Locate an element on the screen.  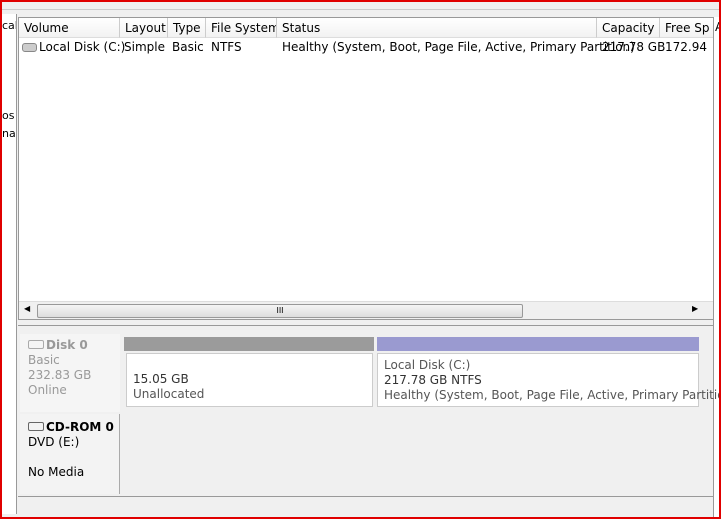
column-layout: Layout is located at coordinates (144, 28).